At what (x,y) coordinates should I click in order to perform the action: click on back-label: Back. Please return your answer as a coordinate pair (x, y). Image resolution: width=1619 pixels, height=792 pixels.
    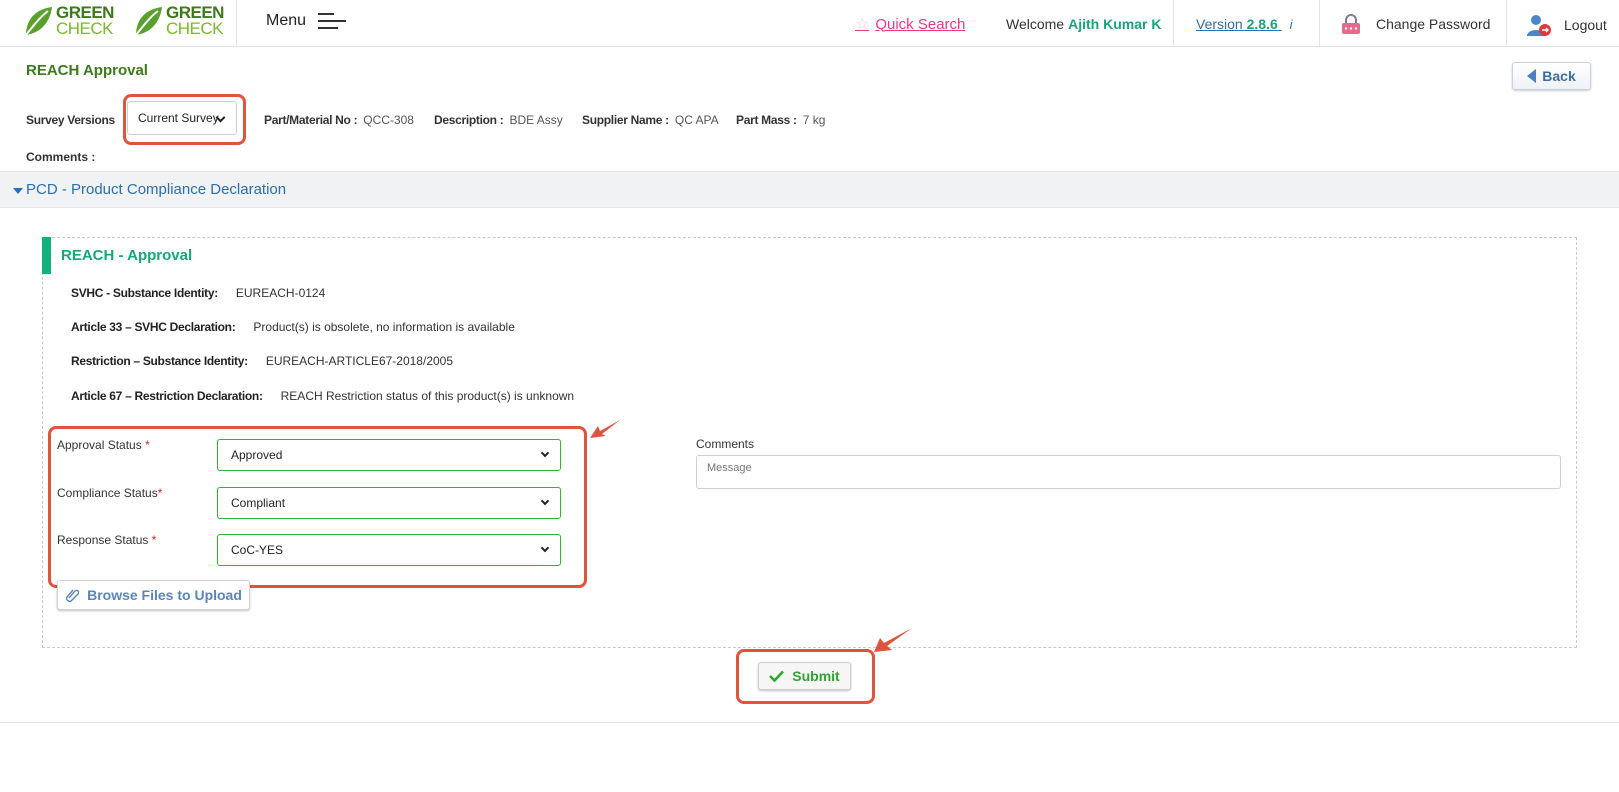
    Looking at the image, I should click on (1559, 76).